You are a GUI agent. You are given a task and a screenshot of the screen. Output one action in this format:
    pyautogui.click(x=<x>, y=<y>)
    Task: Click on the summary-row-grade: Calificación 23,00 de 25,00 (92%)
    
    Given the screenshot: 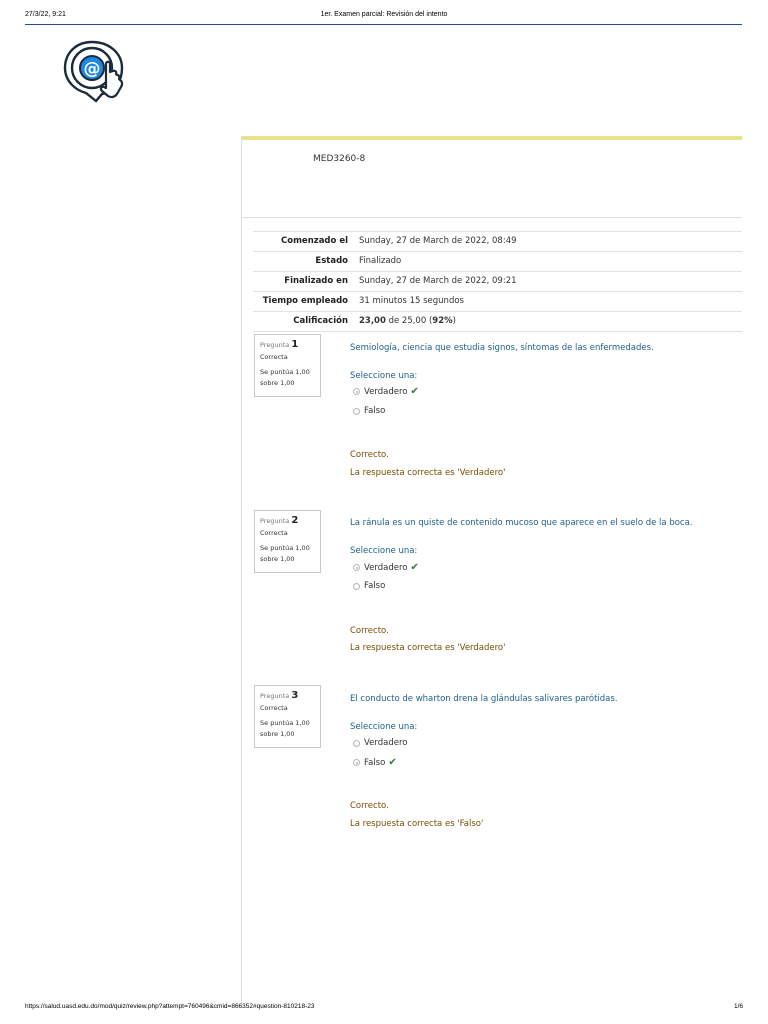 What is the action you would take?
    pyautogui.click(x=497, y=321)
    